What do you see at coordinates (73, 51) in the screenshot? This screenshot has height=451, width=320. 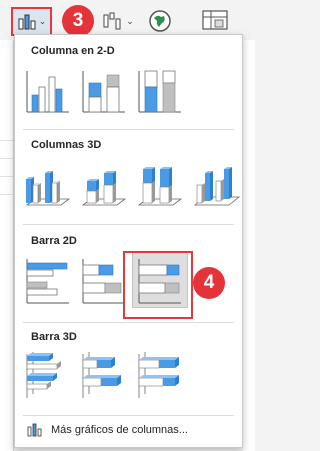 I see `section-title-2d-column: Columna en 2-D` at bounding box center [73, 51].